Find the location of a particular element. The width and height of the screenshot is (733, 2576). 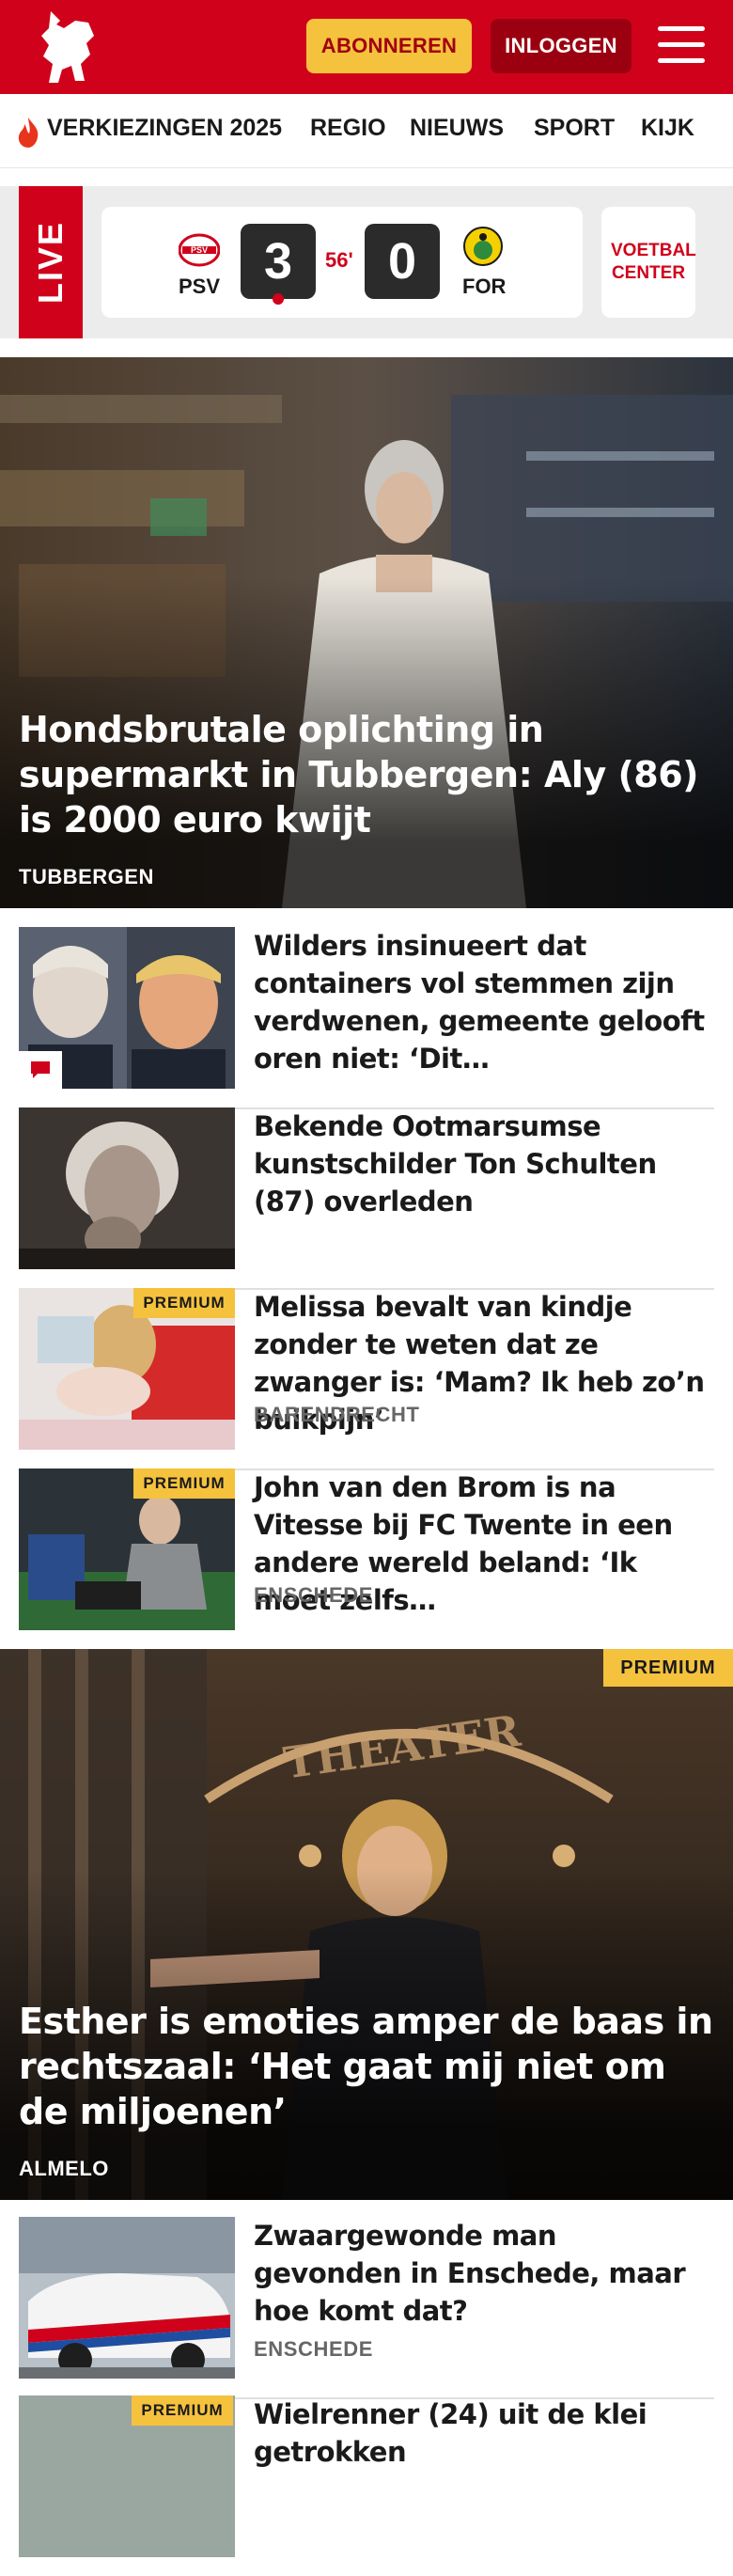

tubantia-horse-logo is located at coordinates (66, 47).